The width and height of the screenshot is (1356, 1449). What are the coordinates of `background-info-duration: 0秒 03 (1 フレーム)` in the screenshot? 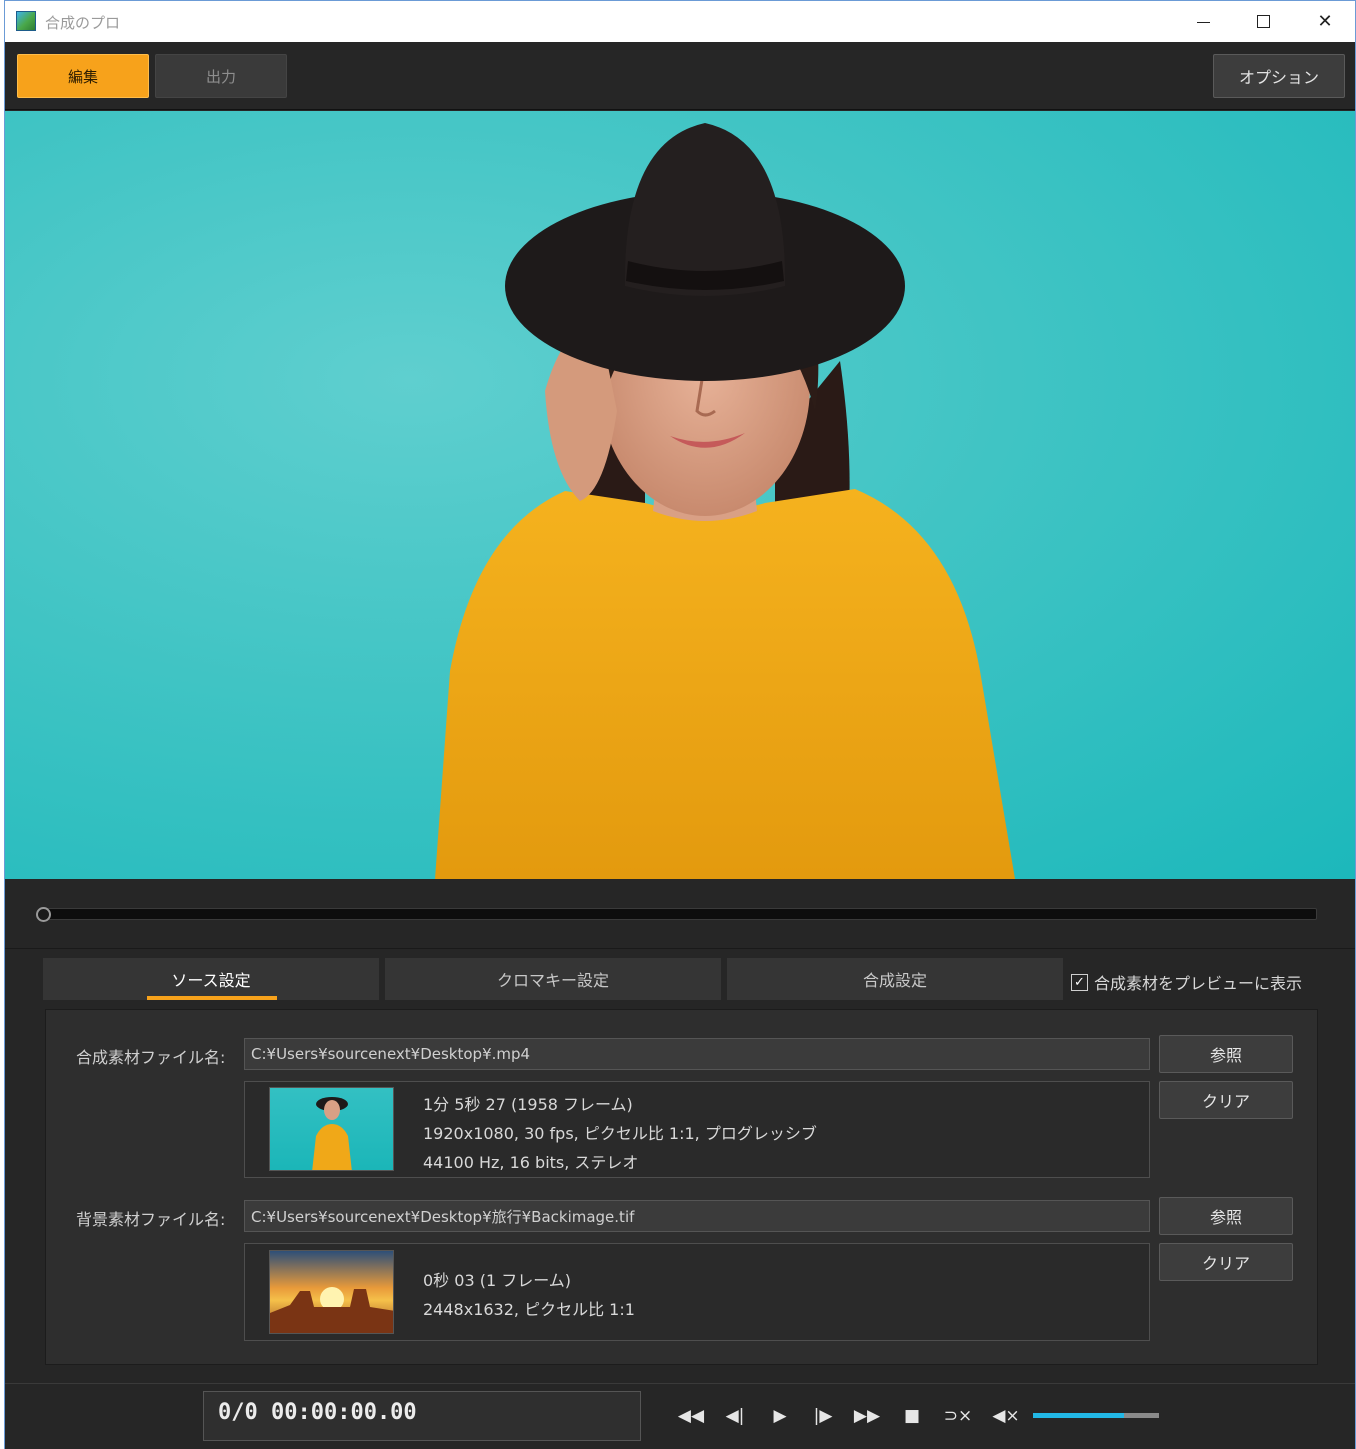 It's located at (497, 1280).